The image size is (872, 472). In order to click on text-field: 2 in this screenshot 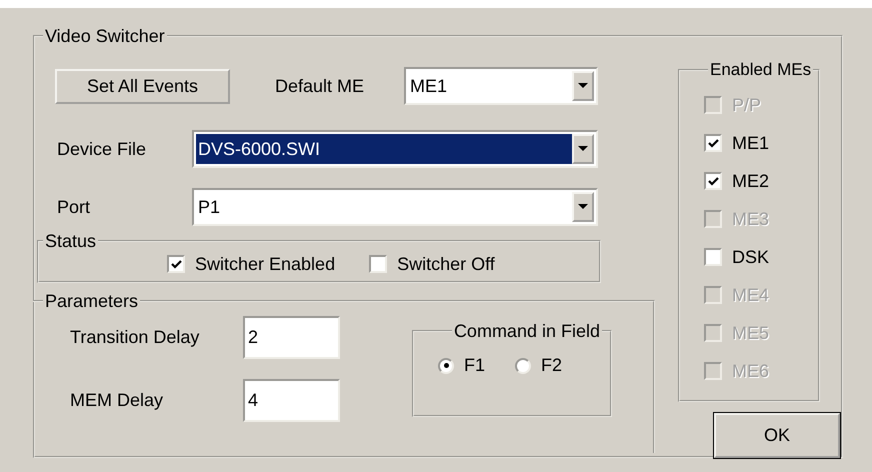, I will do `click(291, 337)`.